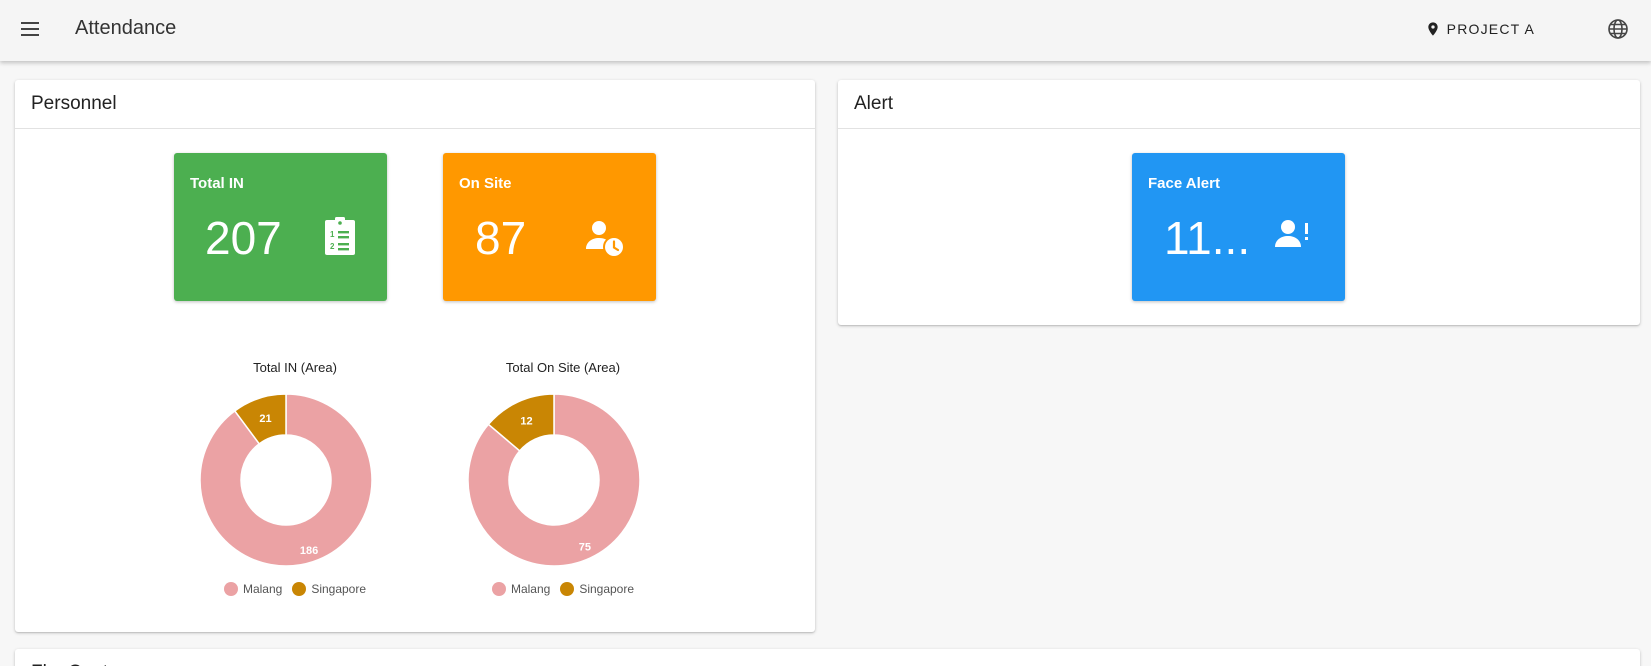 The image size is (1651, 666). Describe the element at coordinates (332, 234) in the screenshot. I see `svg-text: 1` at that location.